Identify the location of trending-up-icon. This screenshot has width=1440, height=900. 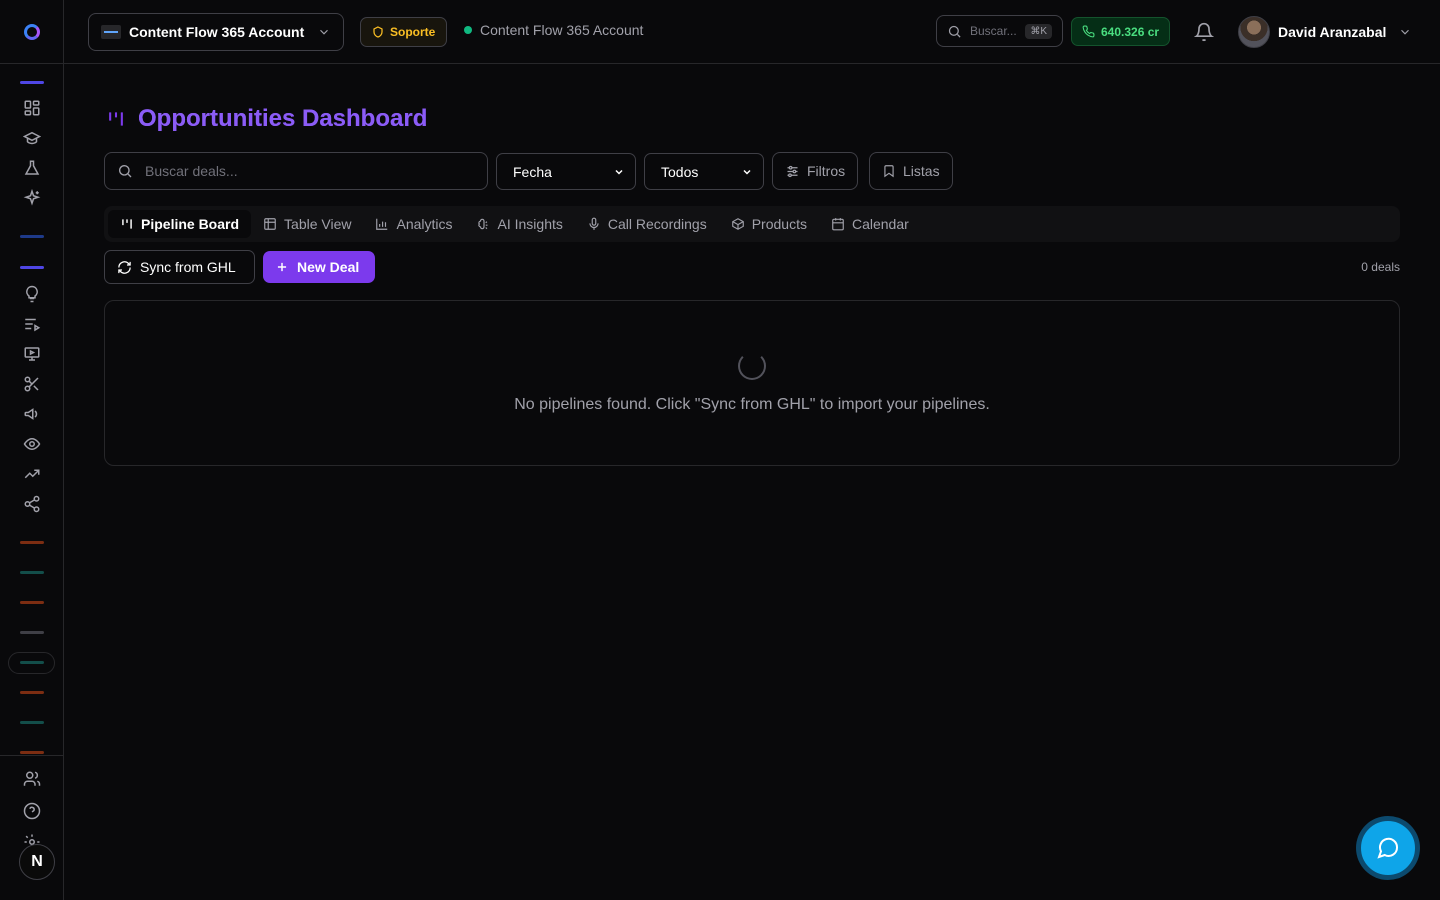
(32, 474).